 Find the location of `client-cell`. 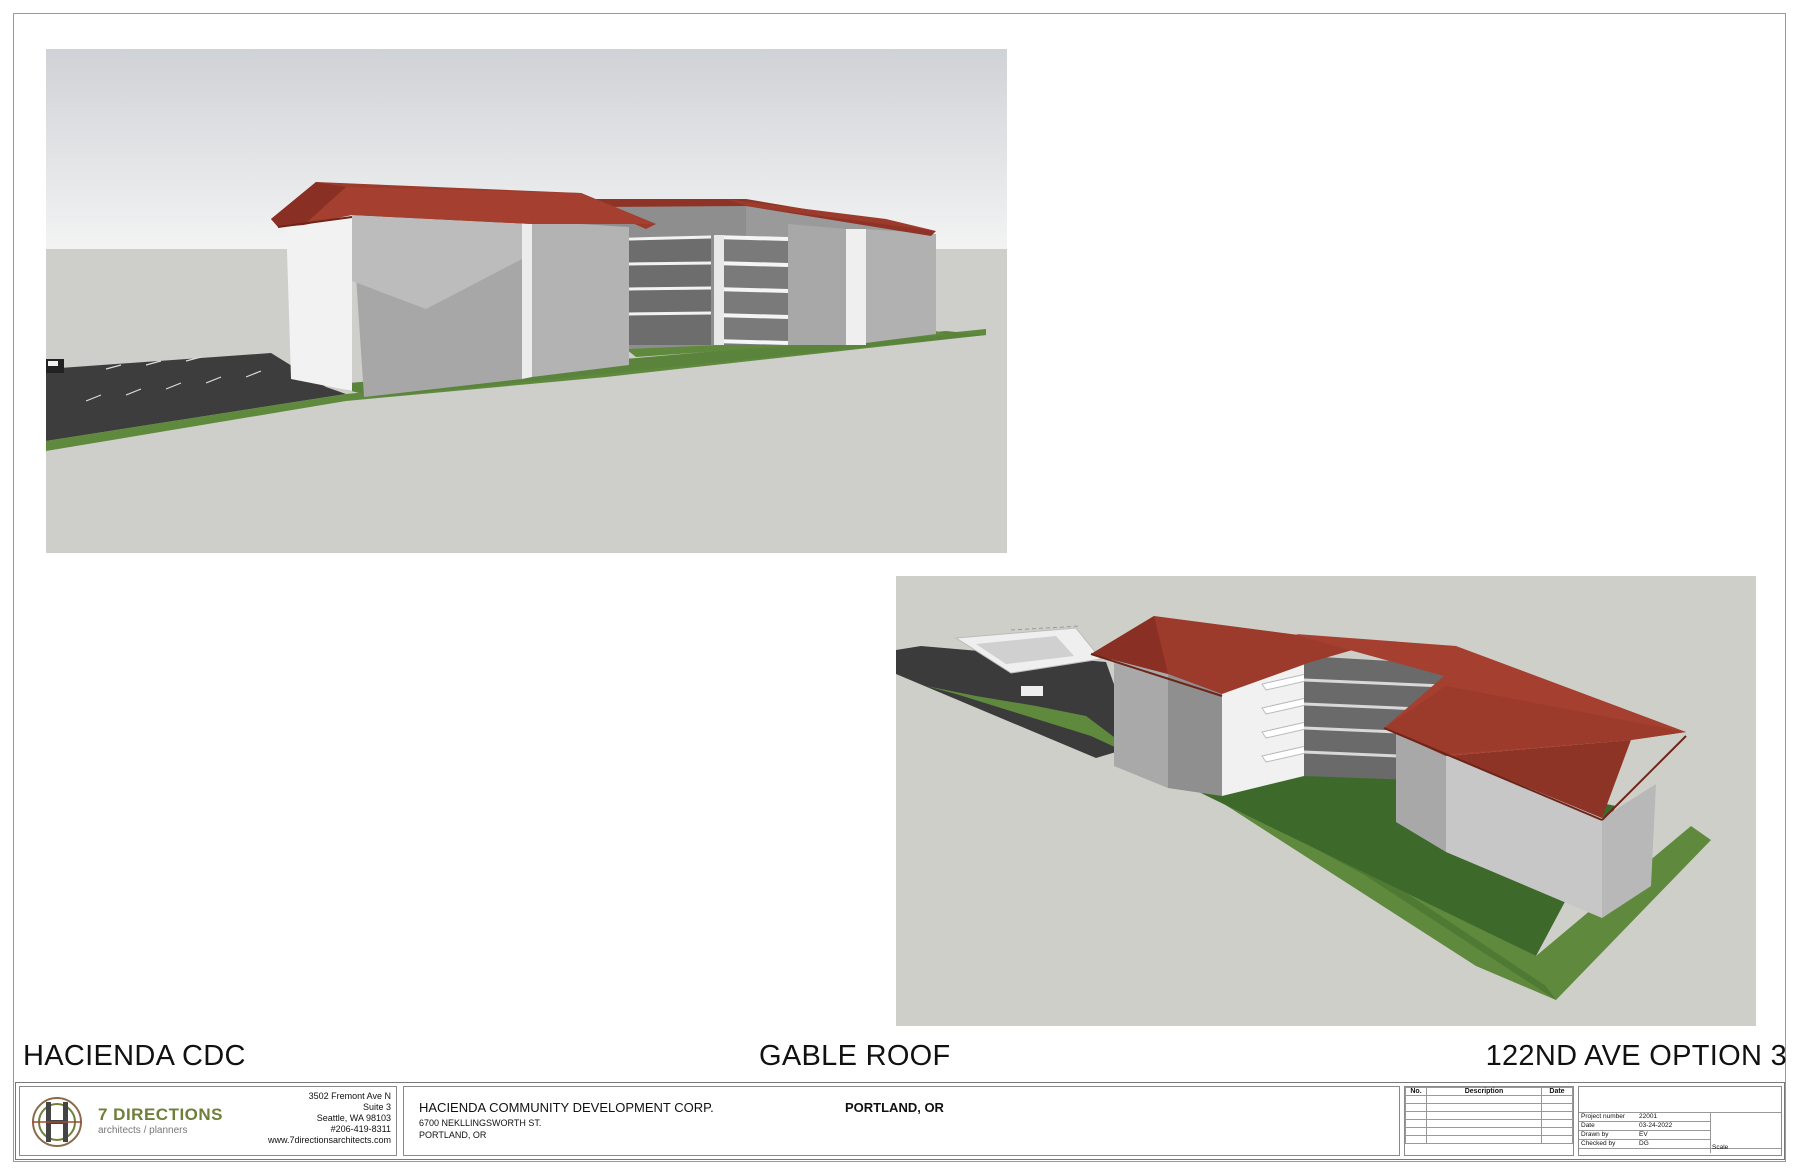

client-cell is located at coordinates (901, 1121).